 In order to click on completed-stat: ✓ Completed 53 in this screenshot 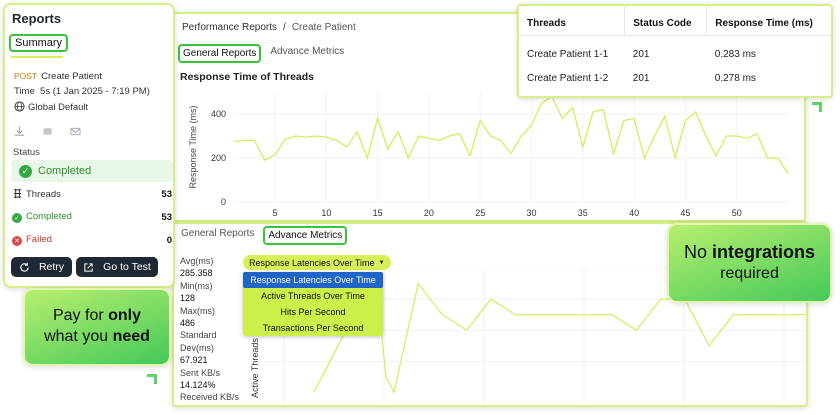, I will do `click(92, 217)`.